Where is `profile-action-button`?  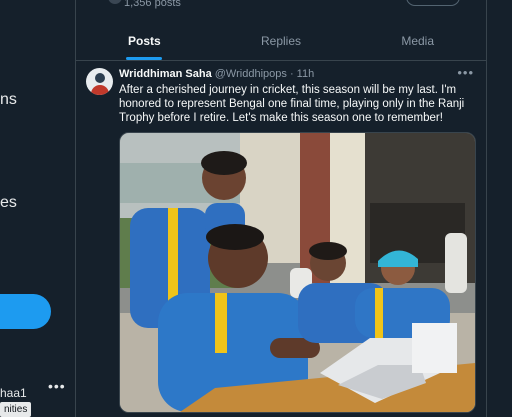 profile-action-button is located at coordinates (433, 3).